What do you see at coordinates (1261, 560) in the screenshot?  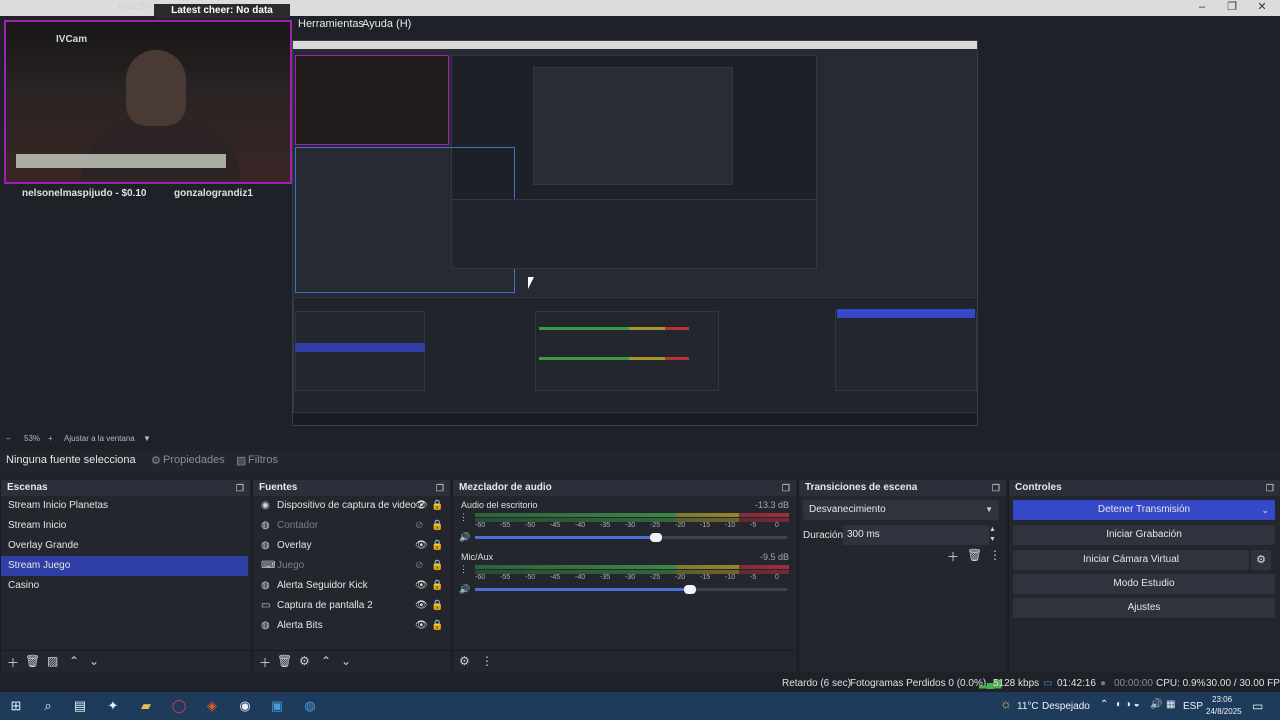 I see `virtual-camera-settings-gear-icon: ⚙` at bounding box center [1261, 560].